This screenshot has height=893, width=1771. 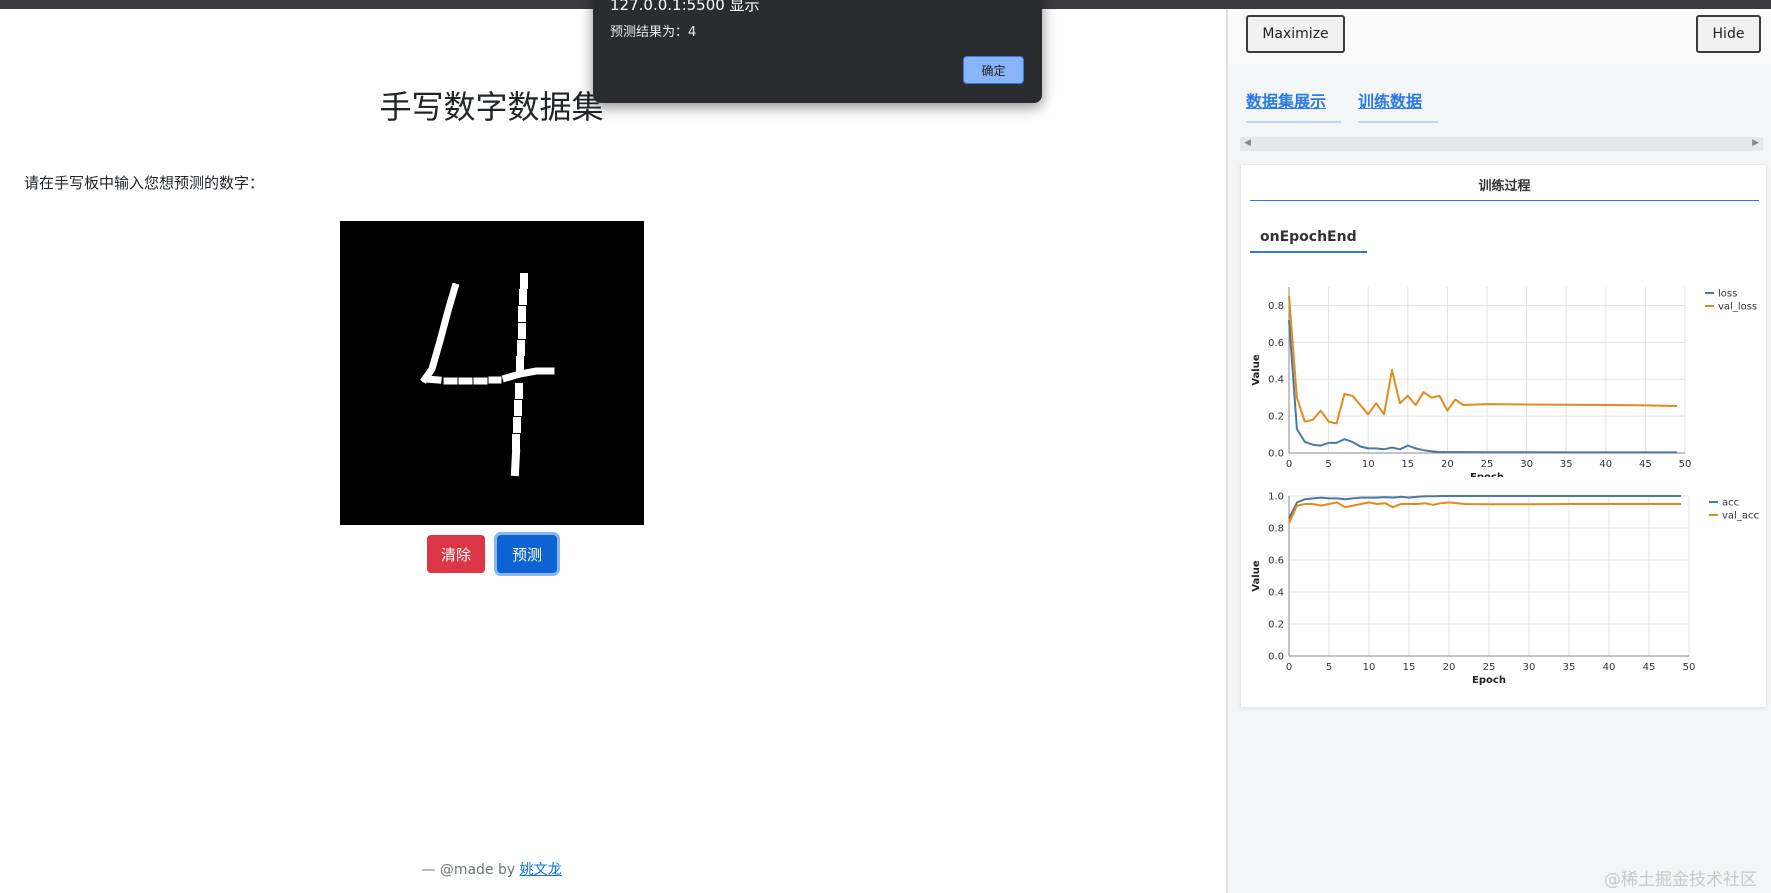 What do you see at coordinates (1483, 360) in the screenshot?
I see `series-line-val_loss` at bounding box center [1483, 360].